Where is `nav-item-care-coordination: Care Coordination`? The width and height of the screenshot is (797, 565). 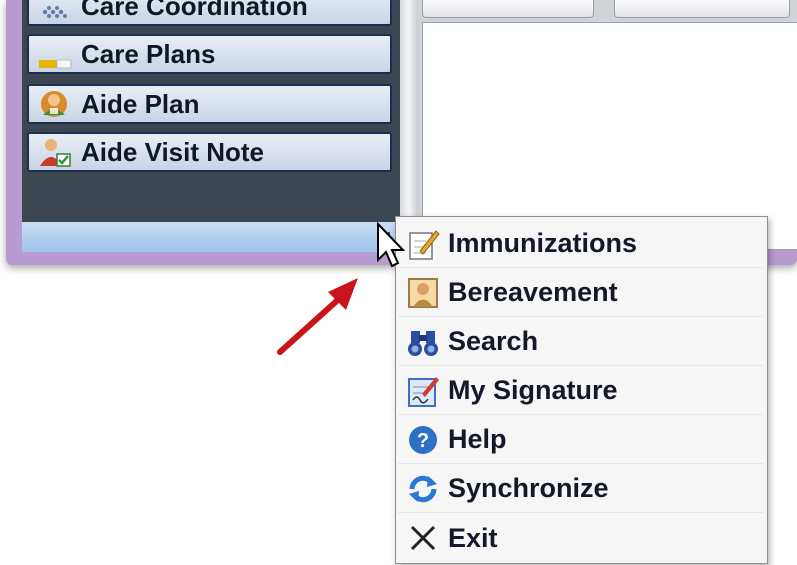
nav-item-care-coordination: Care Coordination is located at coordinates (209, 13).